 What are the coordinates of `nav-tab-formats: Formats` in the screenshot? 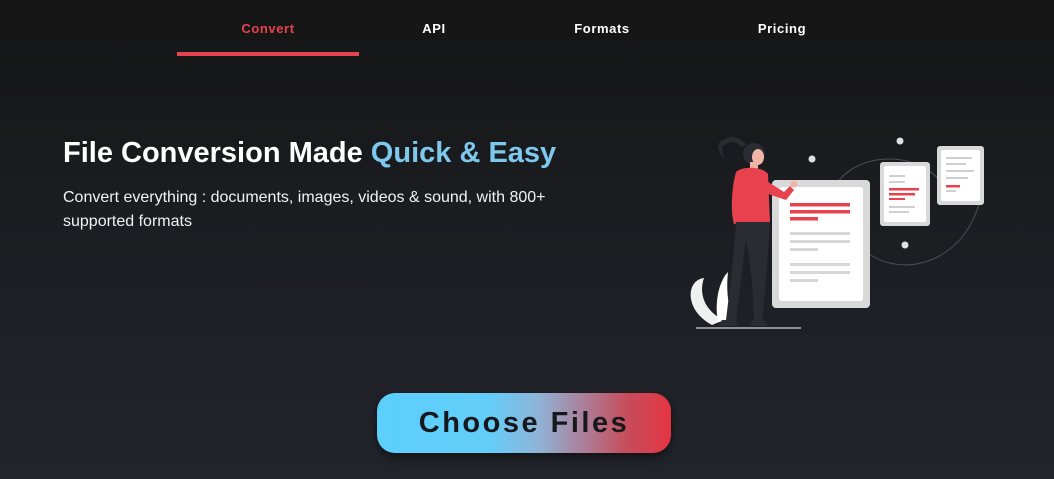 It's located at (602, 29).